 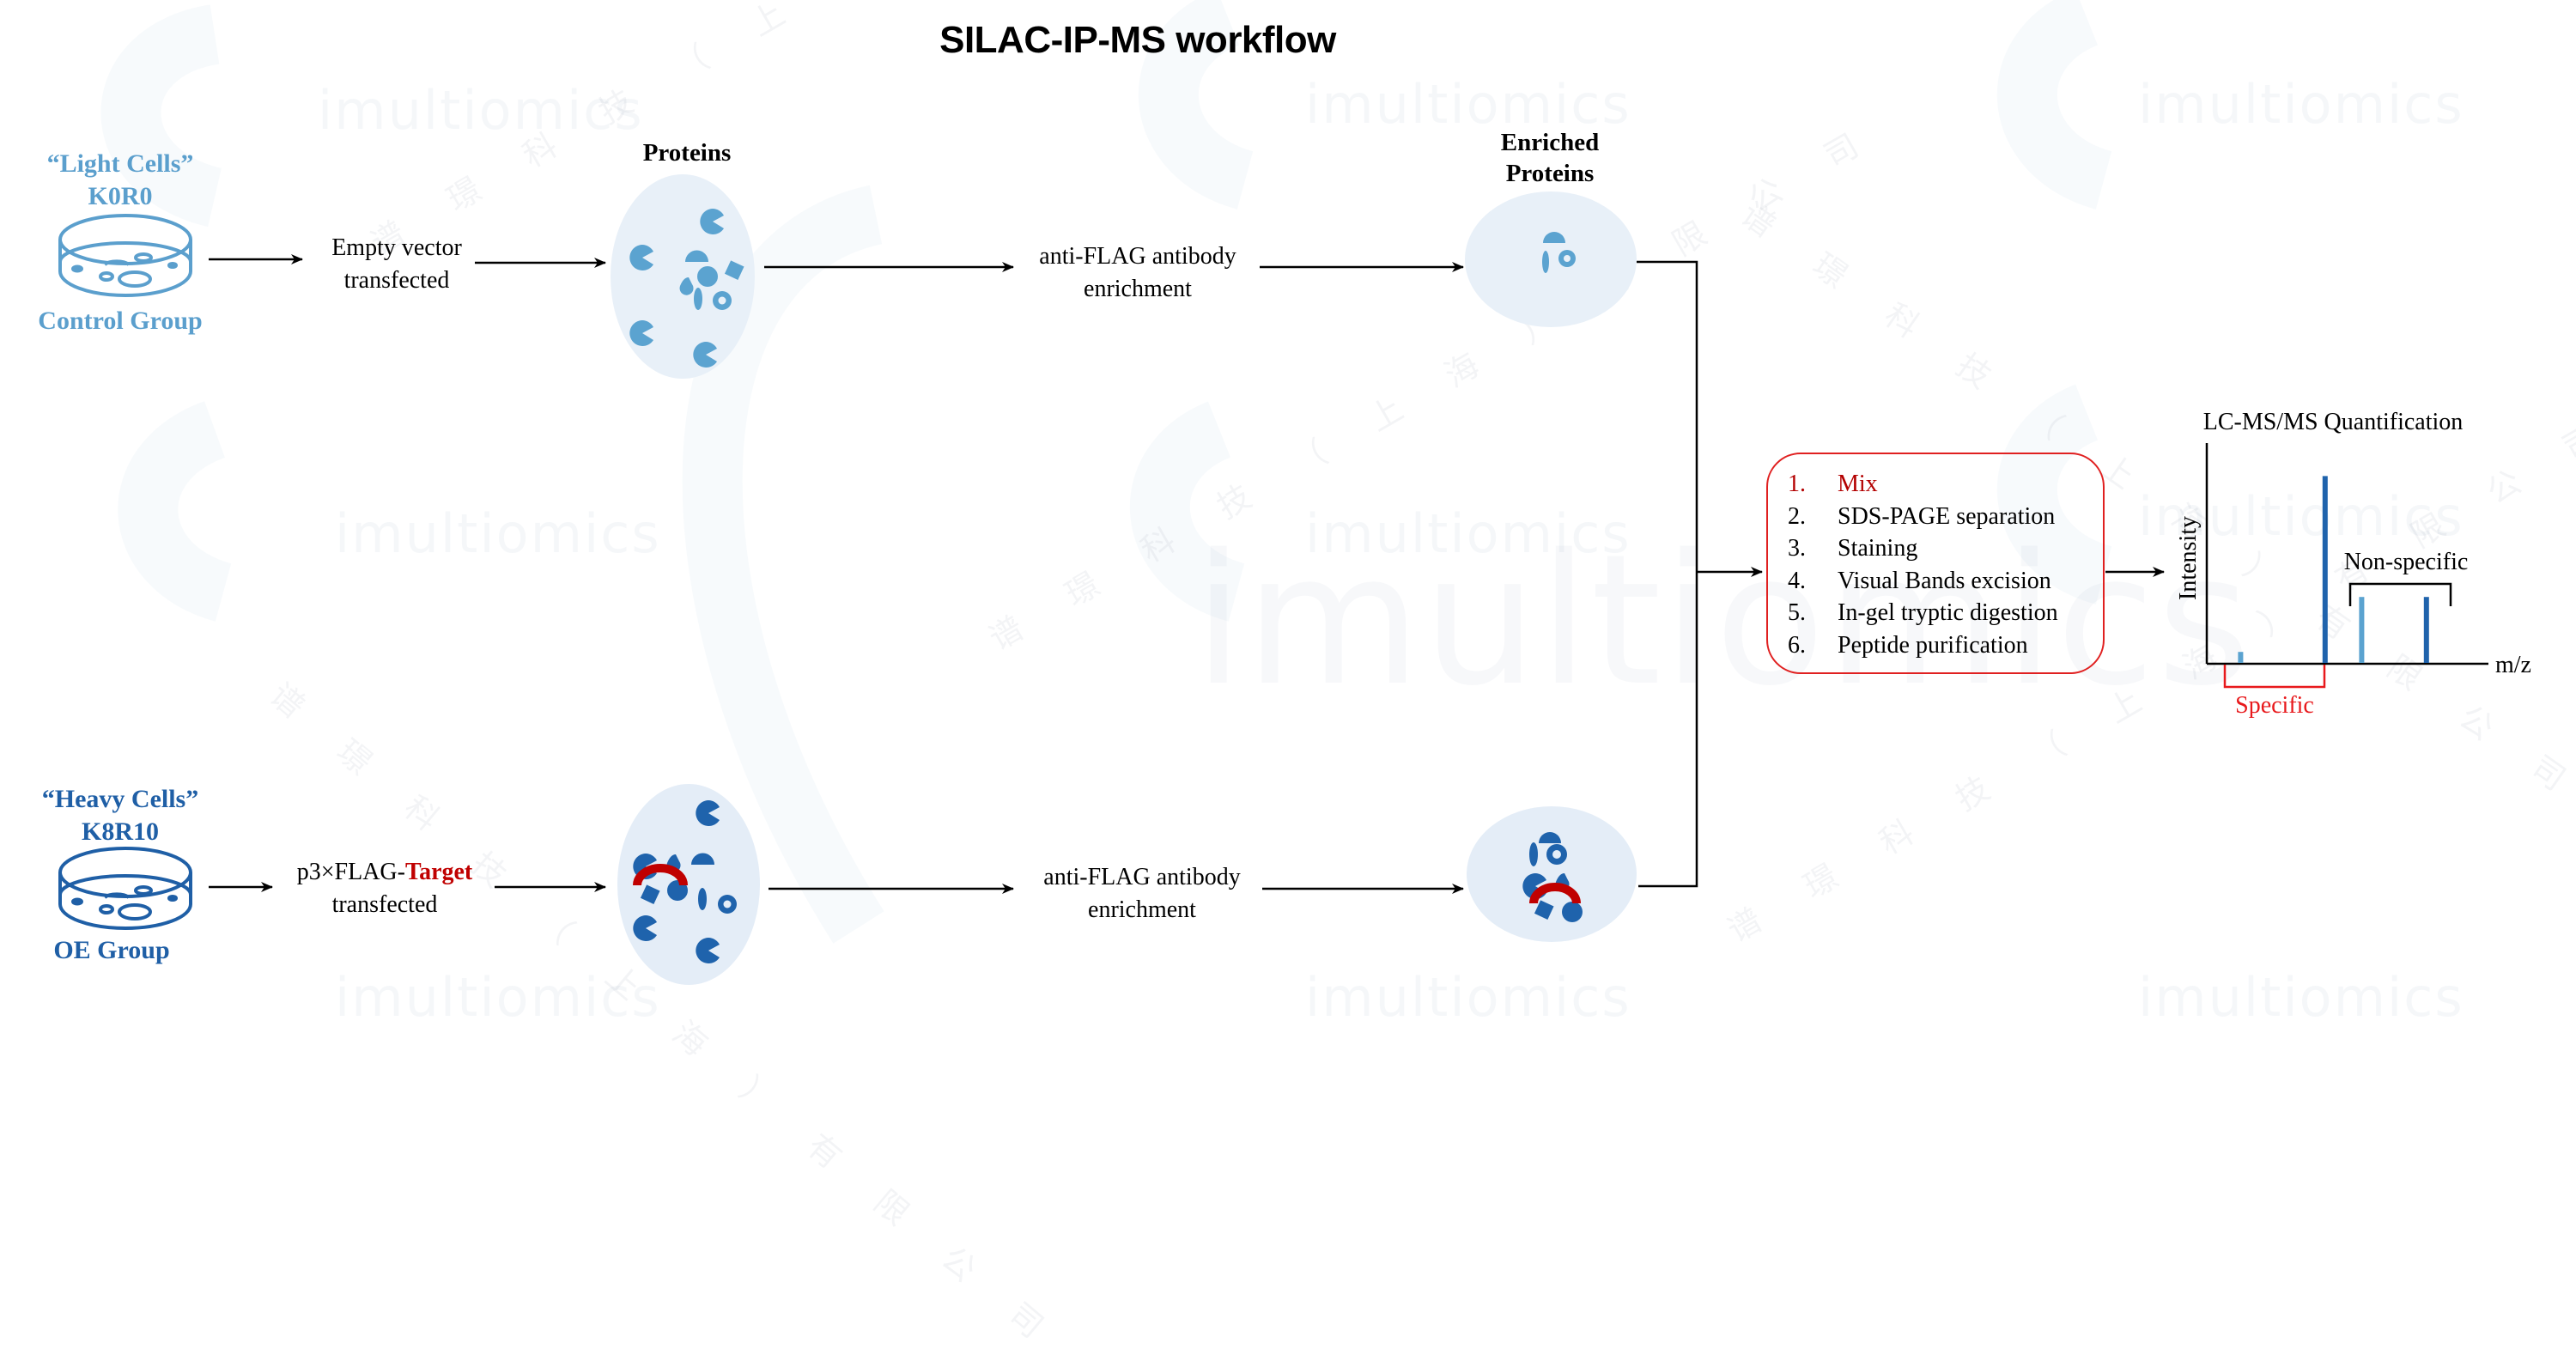 I want to click on proteins-label: Proteins, so click(x=687, y=153).